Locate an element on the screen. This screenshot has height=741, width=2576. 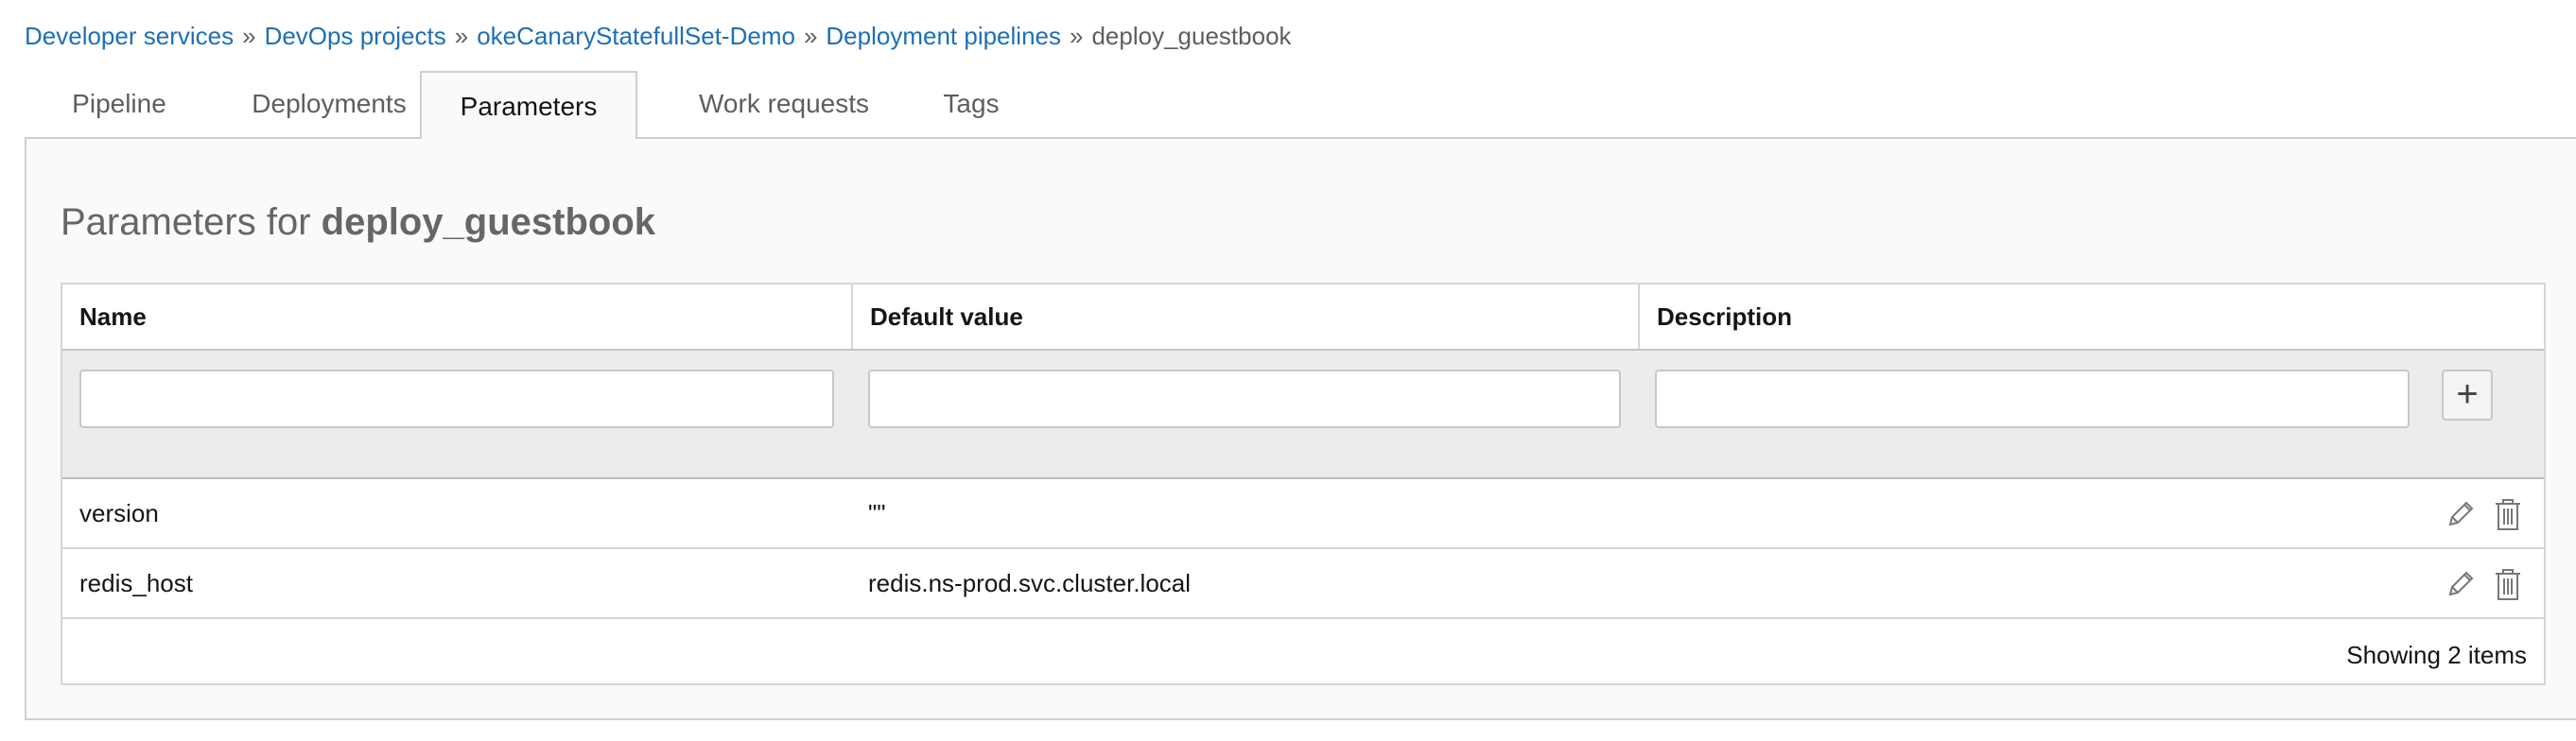
parameter-default-value: "" is located at coordinates (877, 513).